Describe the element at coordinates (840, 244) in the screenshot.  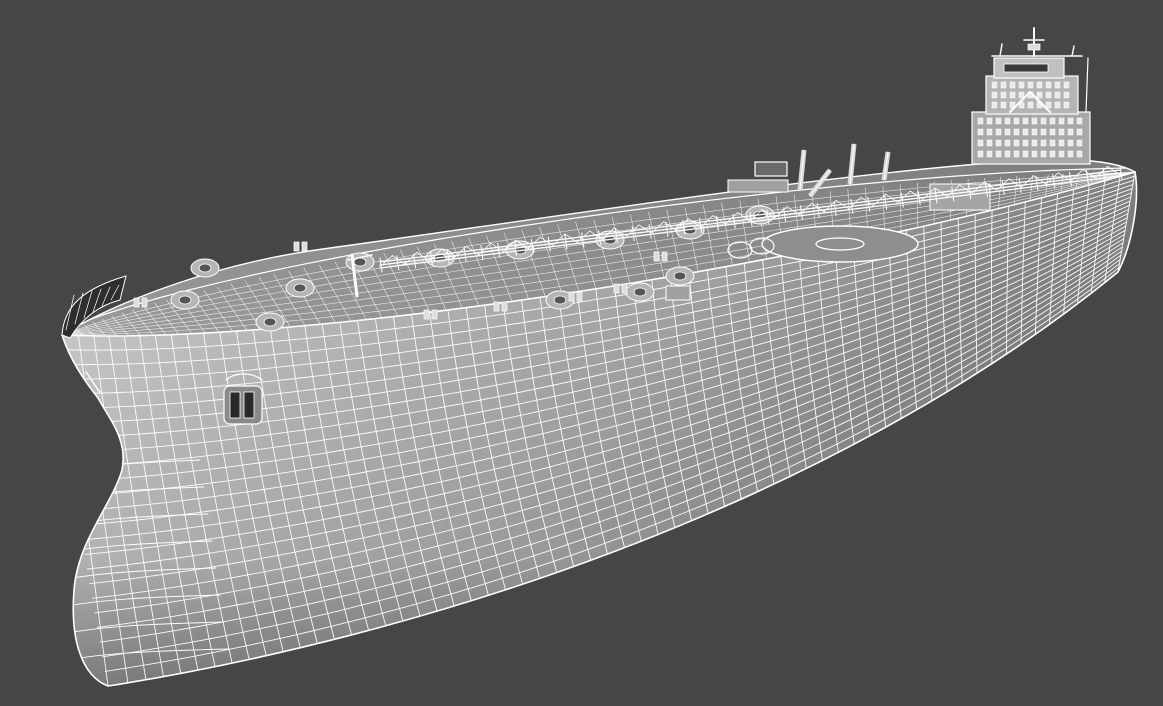
I see `helipad-circle` at that location.